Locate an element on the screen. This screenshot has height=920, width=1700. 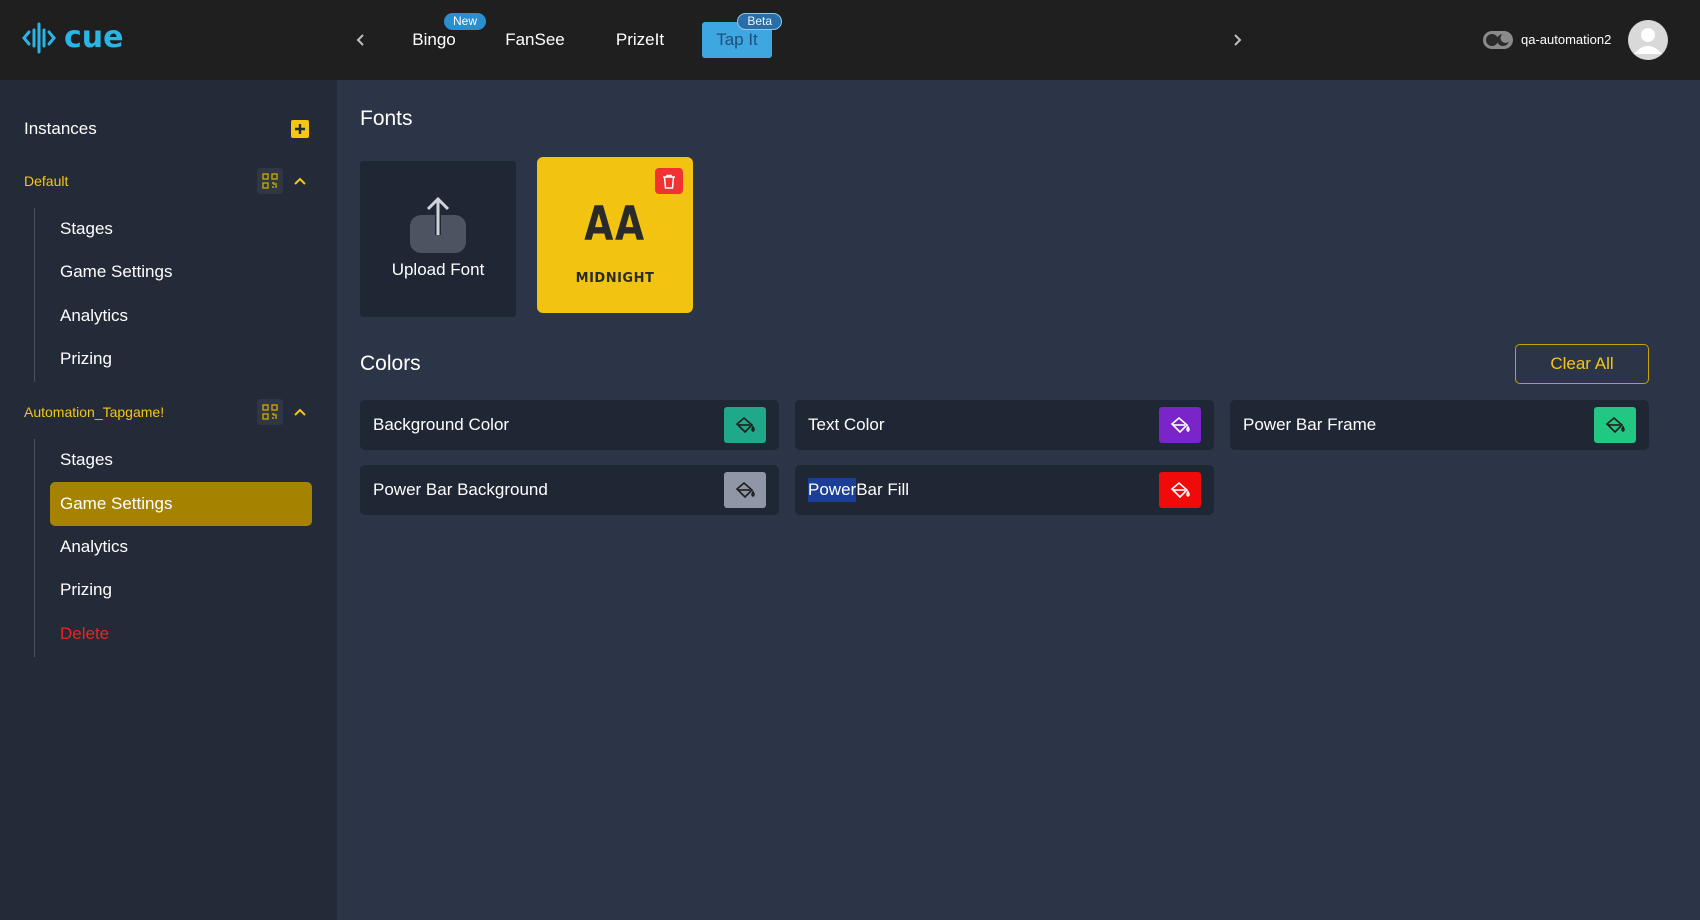
color-row-background: Background Color is located at coordinates (569, 425).